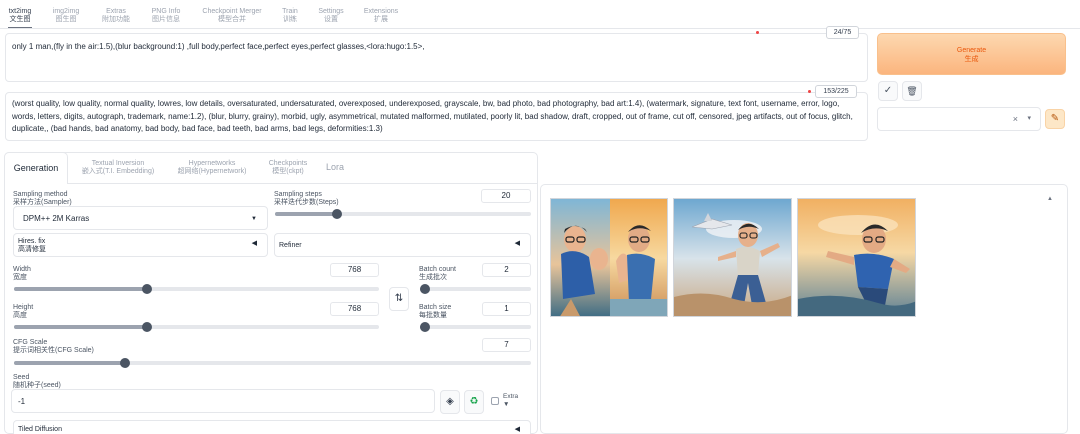  I want to click on edit-styles-button: ✎, so click(1055, 119).